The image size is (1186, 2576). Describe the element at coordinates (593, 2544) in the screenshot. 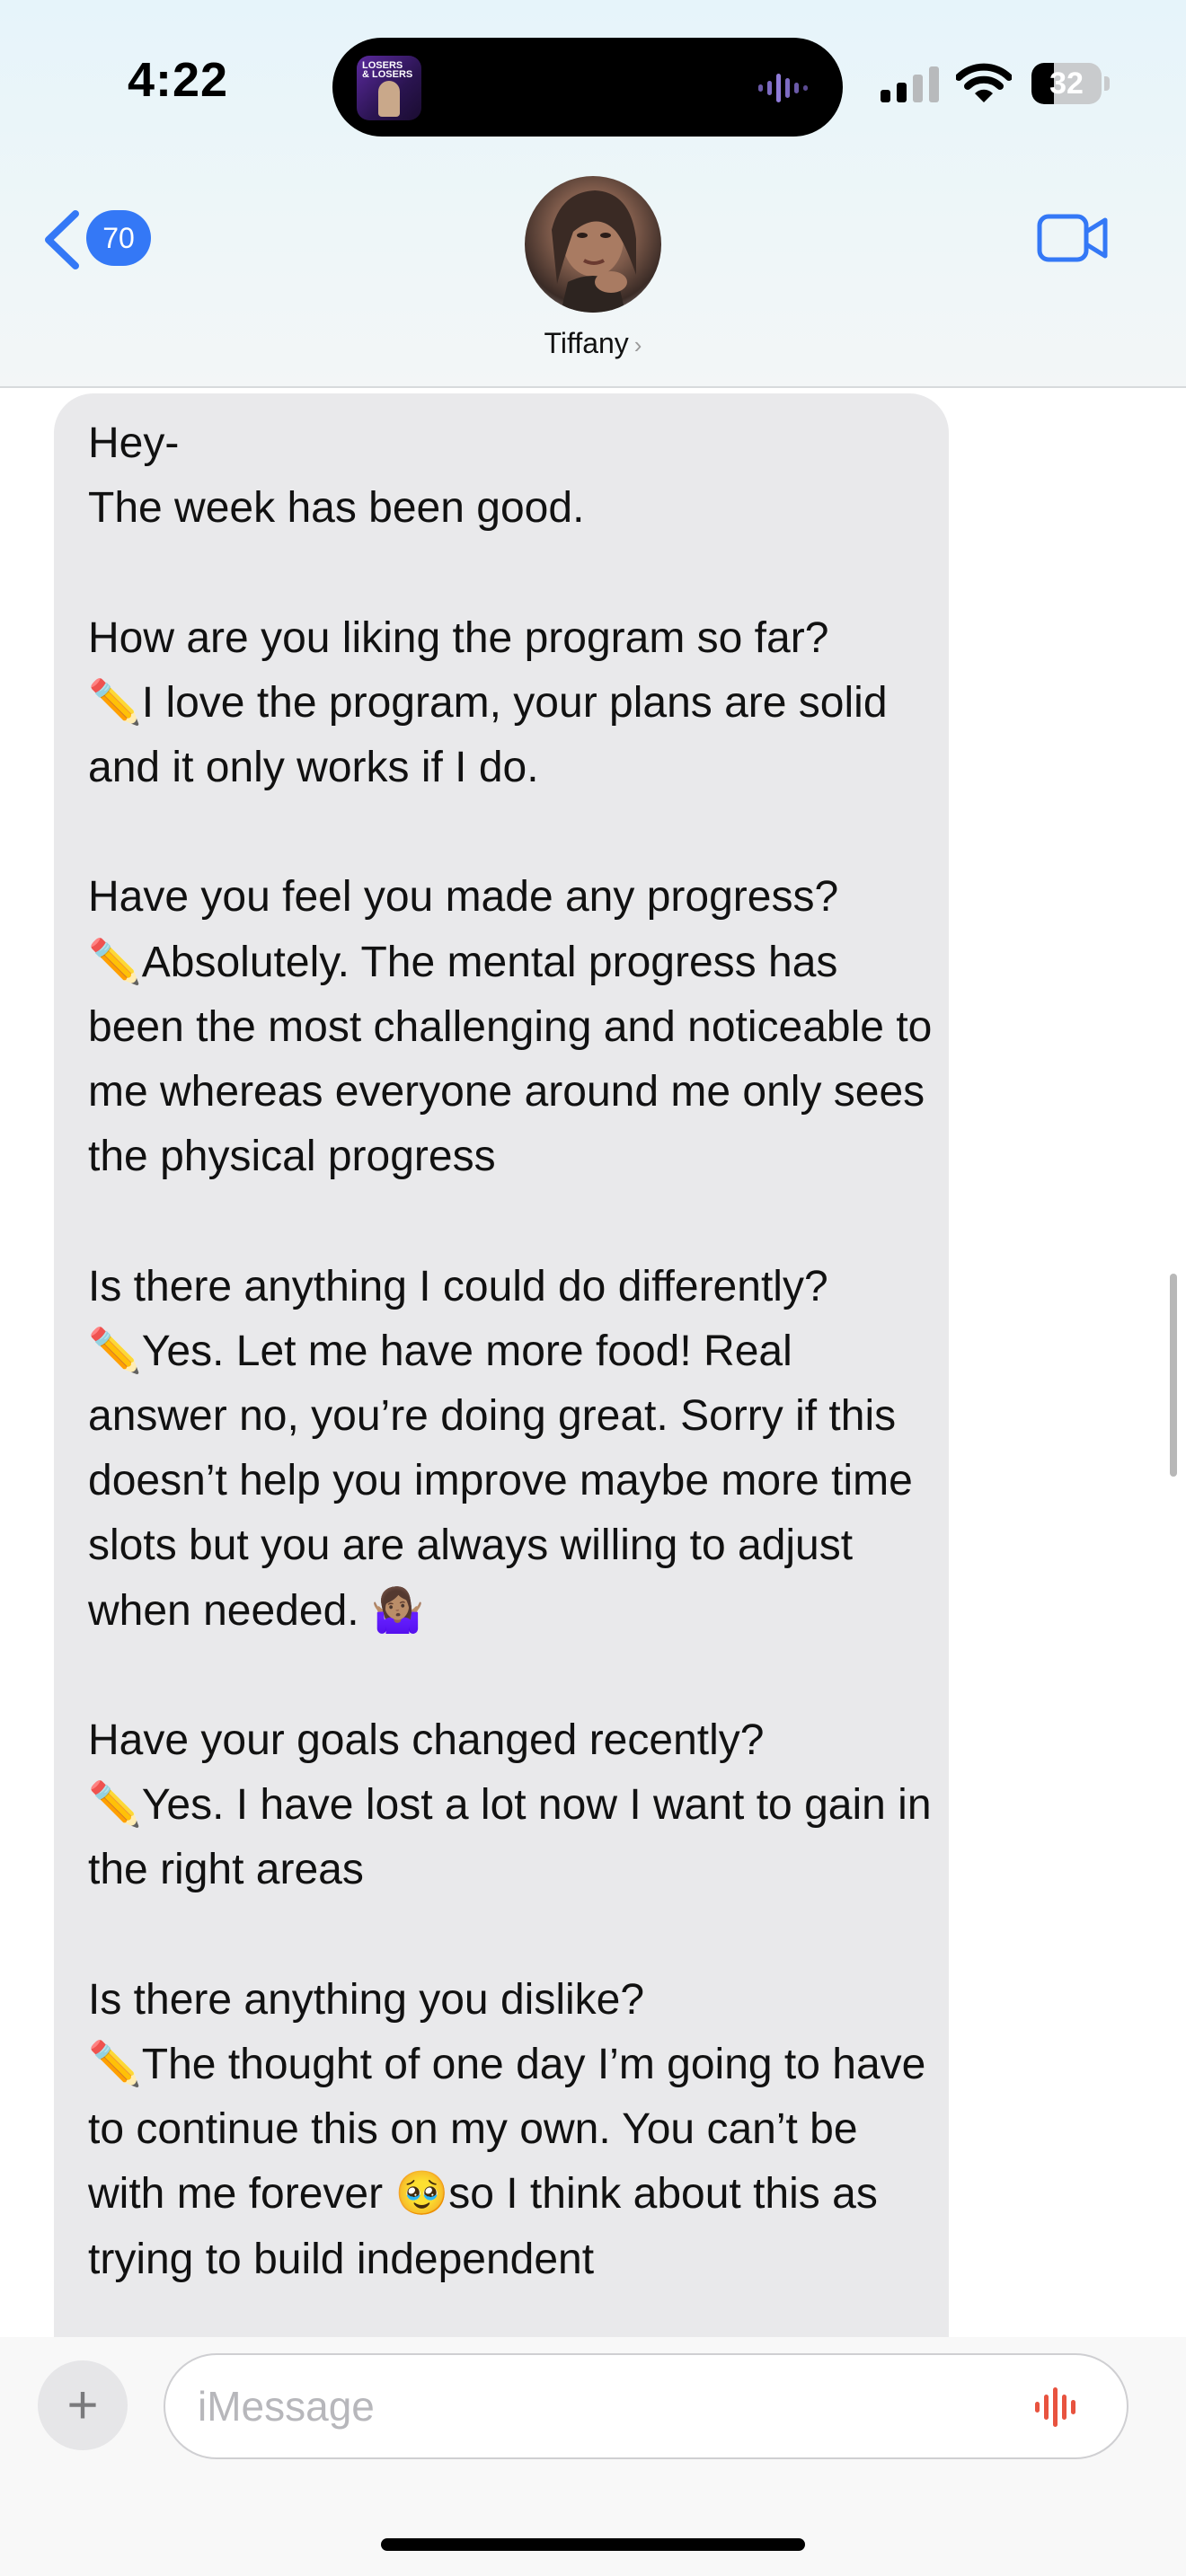

I see `home-indicator` at that location.